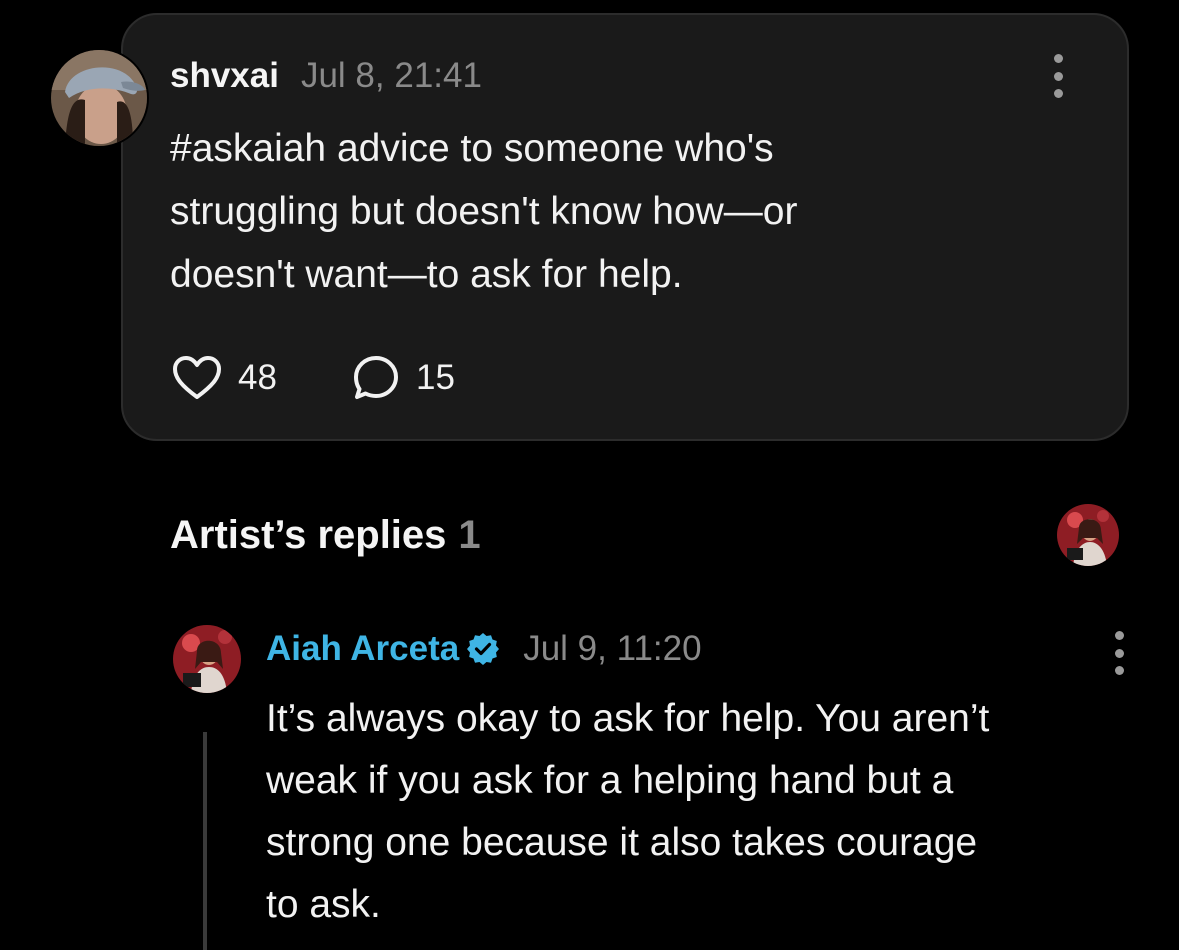 This screenshot has height=950, width=1179. I want to click on reply-more-options-icon, so click(1119, 653).